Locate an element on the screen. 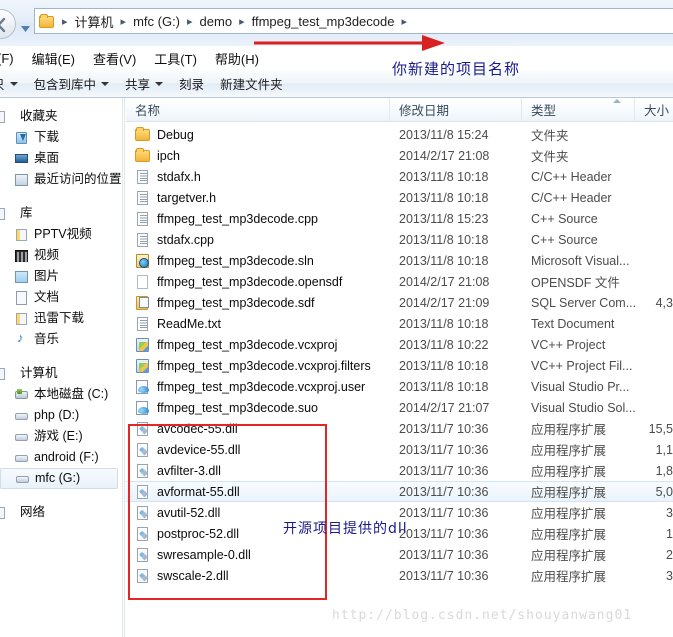 This screenshot has height=637, width=673. sidebar-item--: 迅雷下载 is located at coordinates (61, 318).